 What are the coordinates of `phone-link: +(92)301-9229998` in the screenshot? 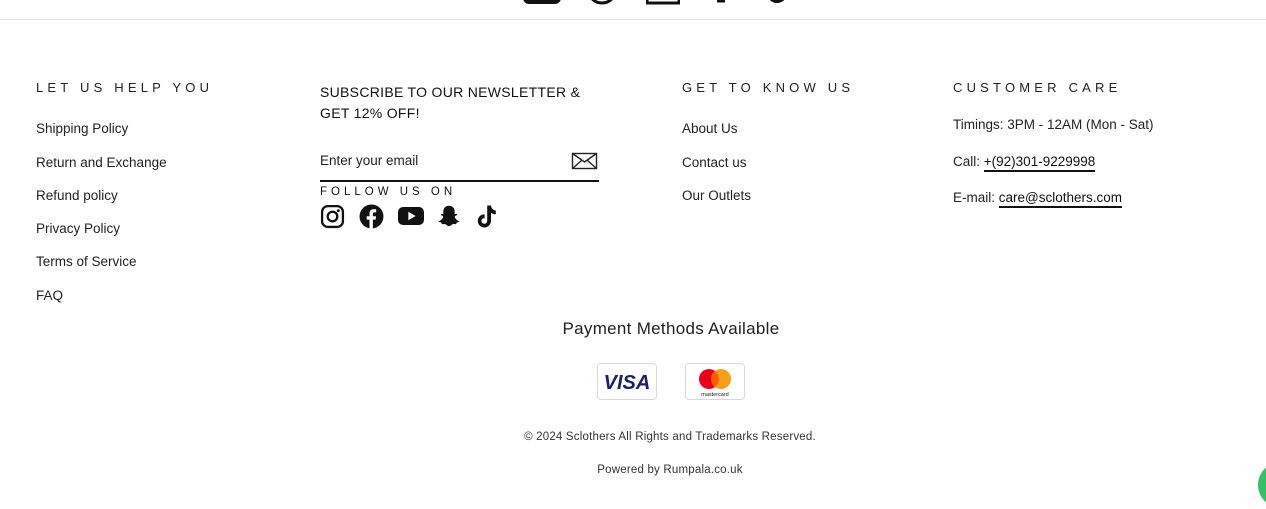 It's located at (1039, 163).